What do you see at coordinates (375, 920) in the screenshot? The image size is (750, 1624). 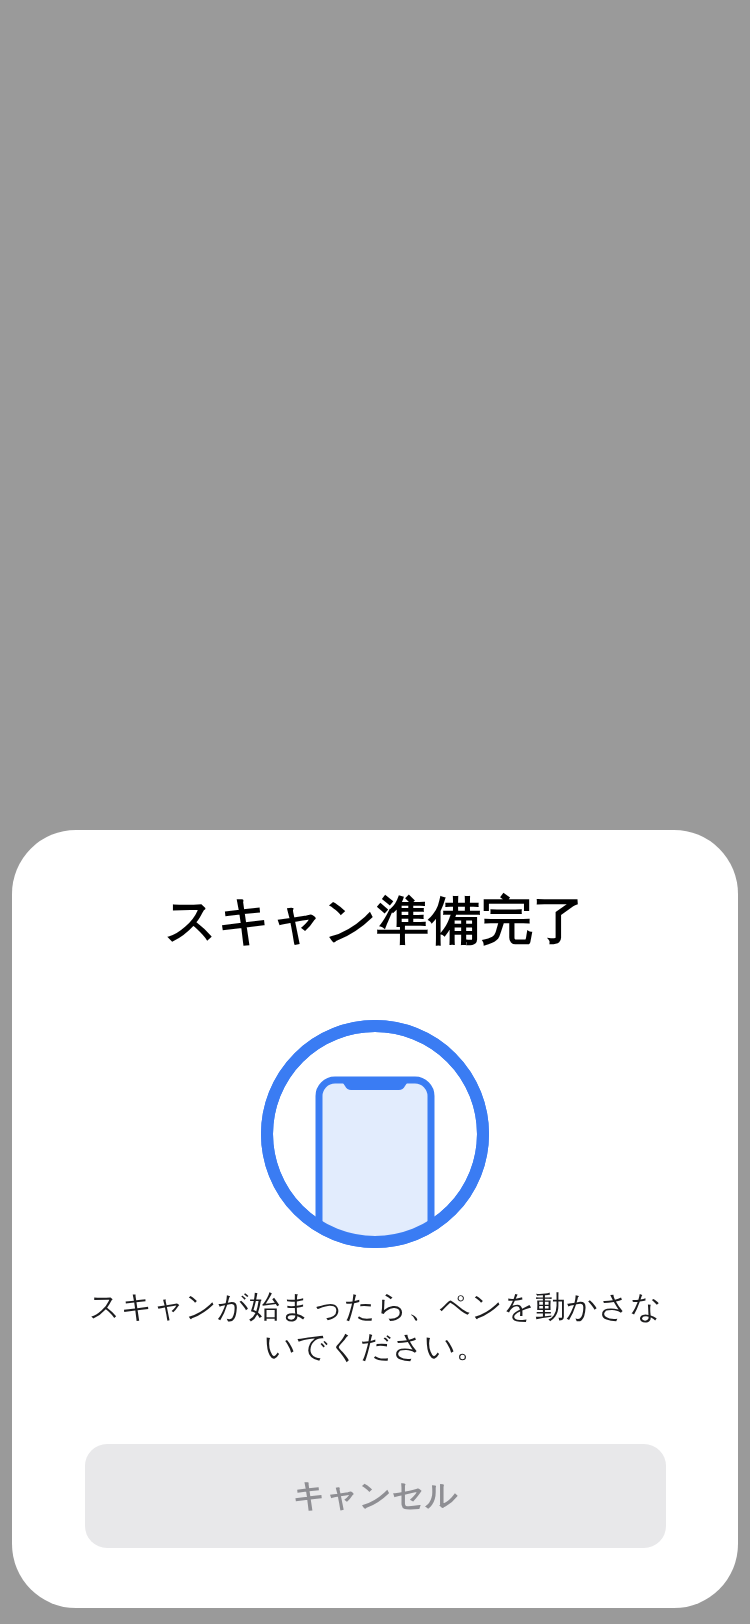 I see `sheet-title: スキャン準備完了` at bounding box center [375, 920].